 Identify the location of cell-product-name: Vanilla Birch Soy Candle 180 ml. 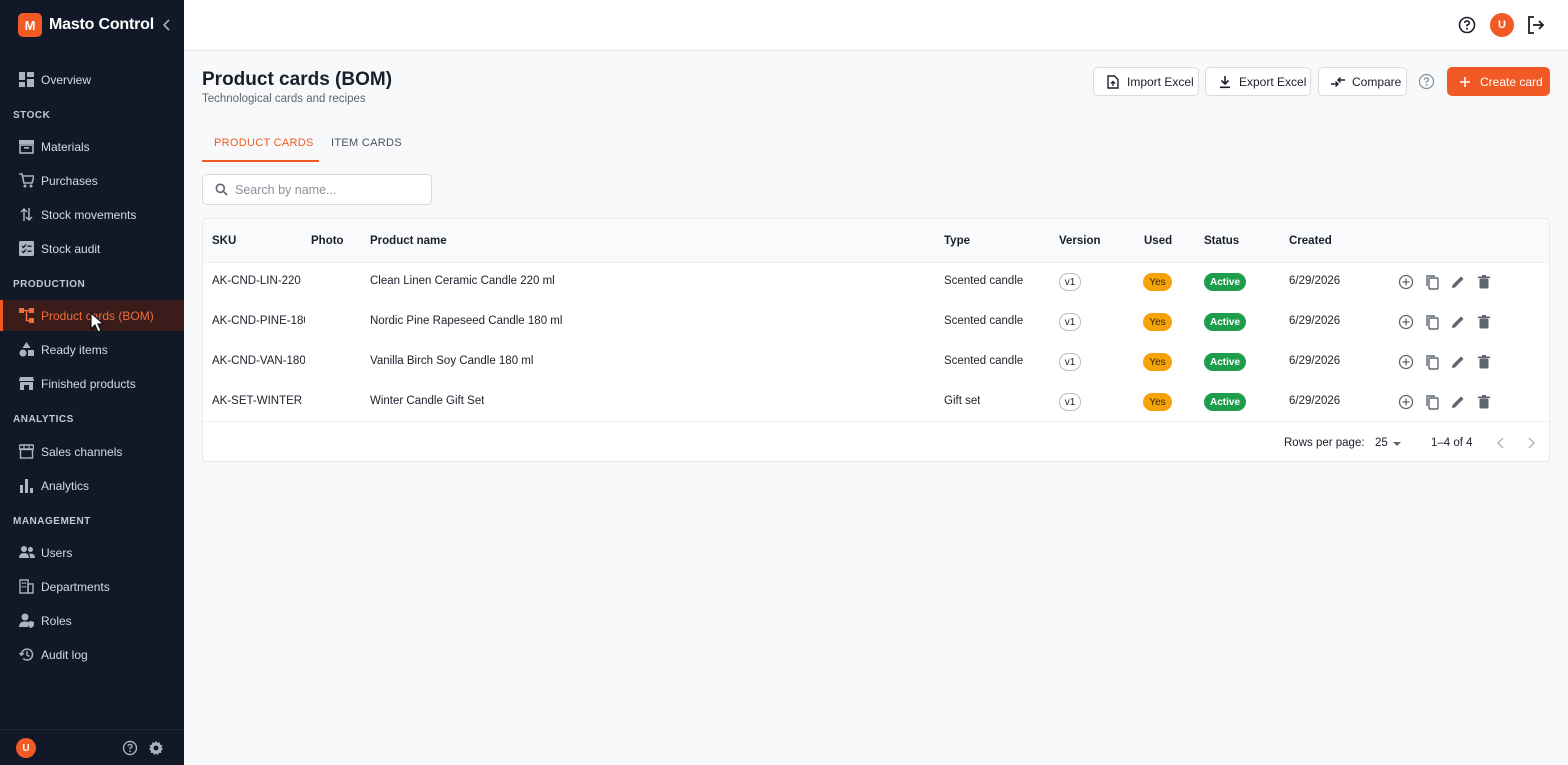
(452, 361).